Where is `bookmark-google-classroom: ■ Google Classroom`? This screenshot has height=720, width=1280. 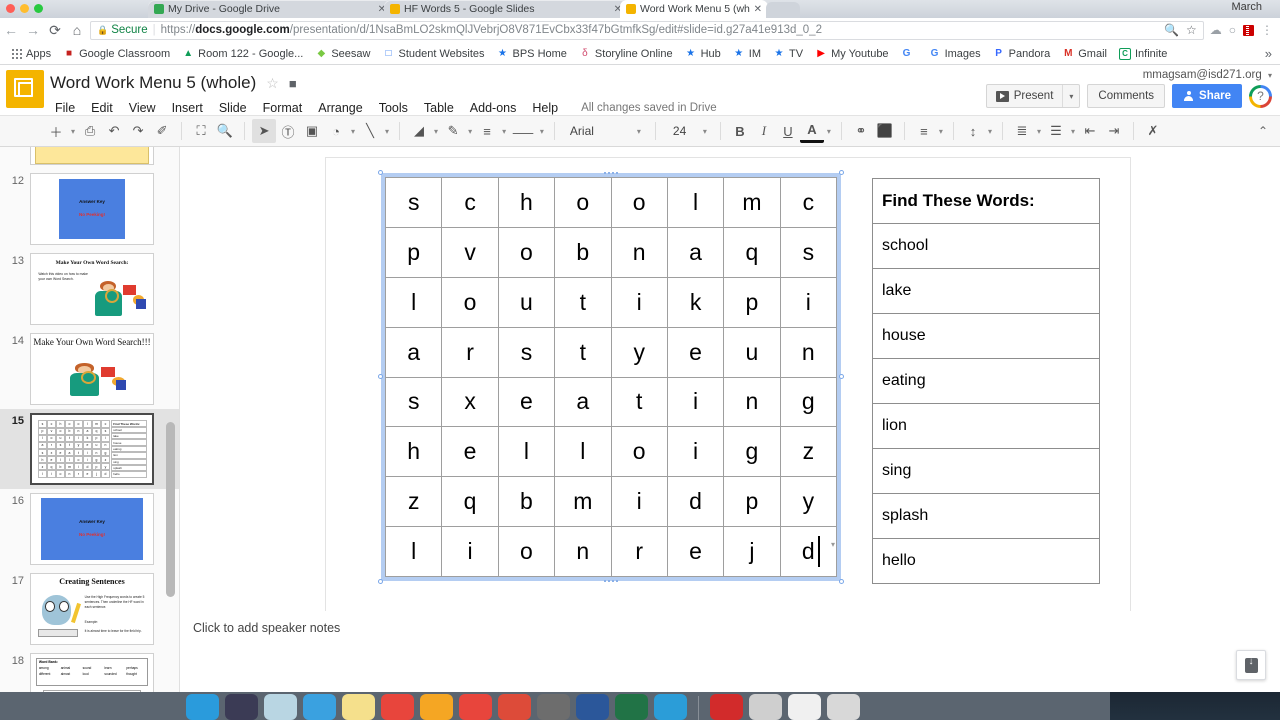
bookmark-google-classroom: ■ Google Classroom is located at coordinates (116, 54).